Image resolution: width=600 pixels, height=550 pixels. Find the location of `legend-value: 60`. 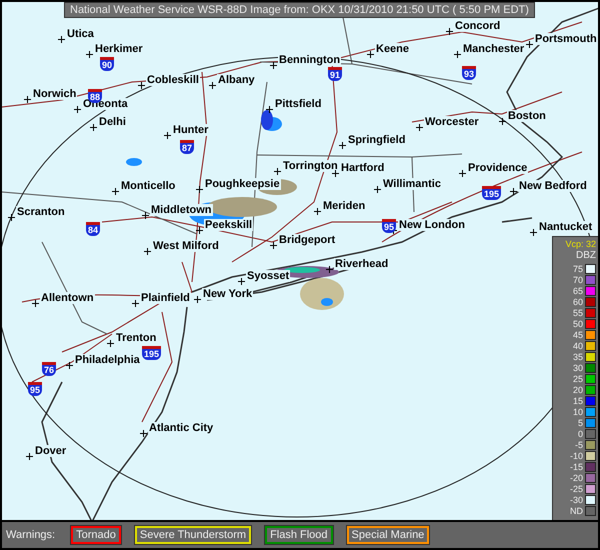

legend-value: 60 is located at coordinates (577, 301).